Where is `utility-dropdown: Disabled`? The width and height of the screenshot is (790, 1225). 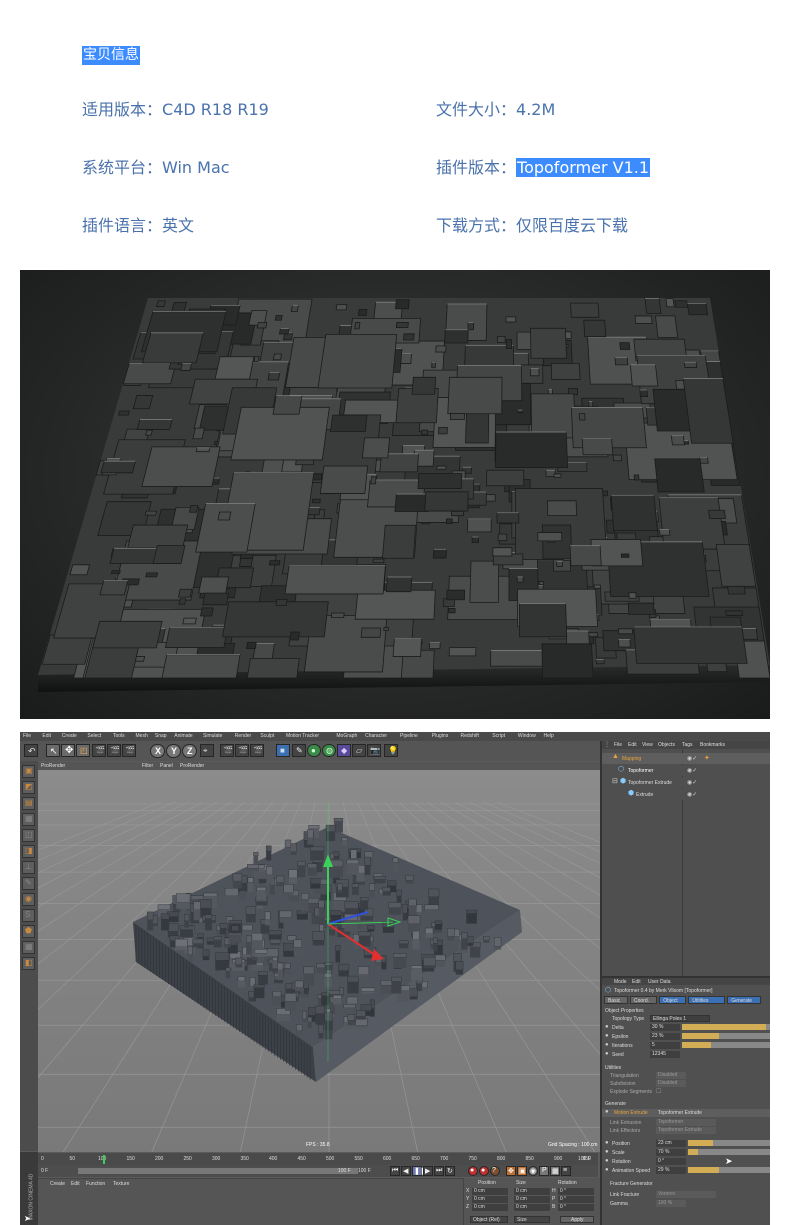
utility-dropdown: Disabled is located at coordinates (671, 1083).